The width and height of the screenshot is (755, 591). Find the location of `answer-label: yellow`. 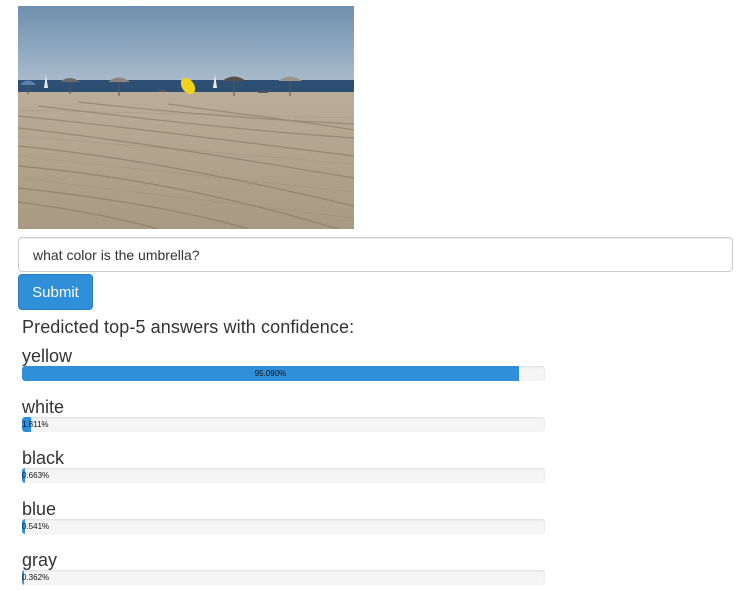

answer-label: yellow is located at coordinates (47, 356).